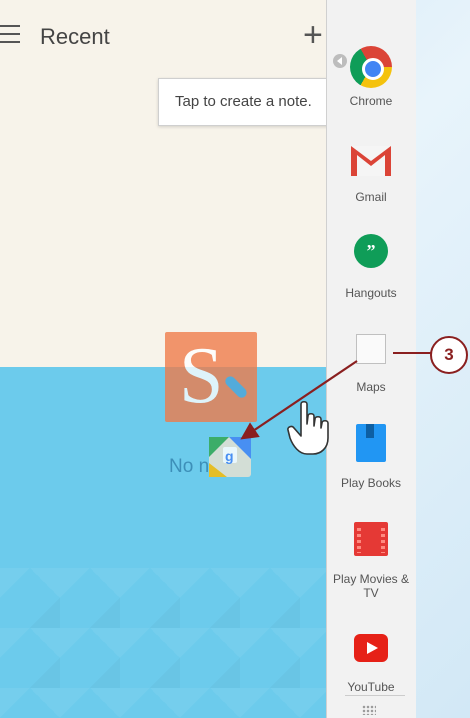  I want to click on drawer-item-label: Chrome, so click(371, 101).